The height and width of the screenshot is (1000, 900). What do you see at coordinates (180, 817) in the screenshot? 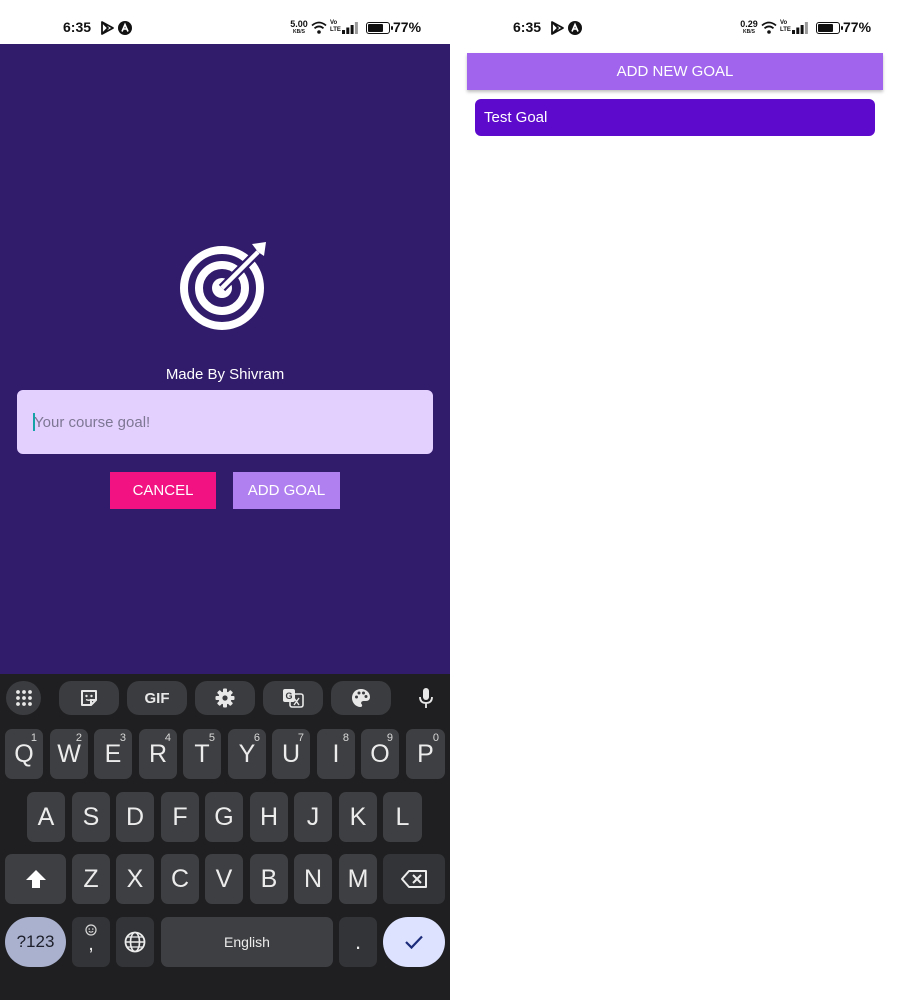
I see `key-f: F` at bounding box center [180, 817].